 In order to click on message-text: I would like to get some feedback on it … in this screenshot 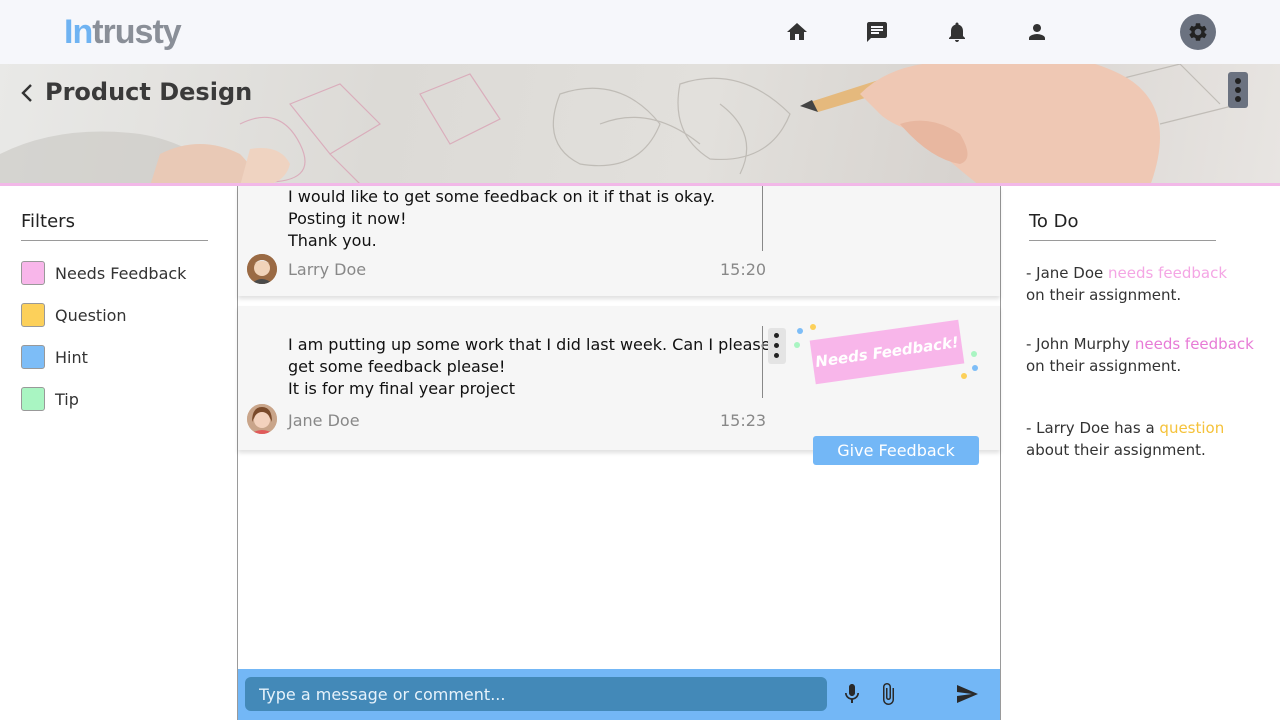, I will do `click(501, 219)`.